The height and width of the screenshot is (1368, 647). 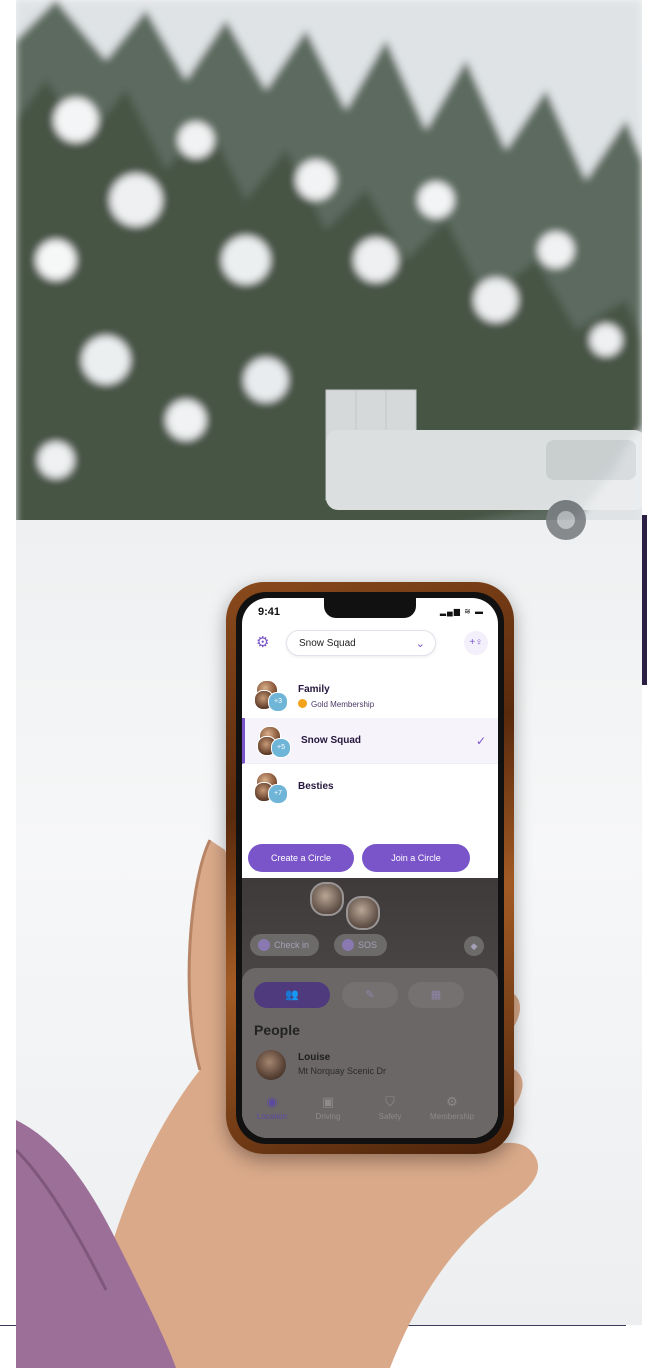 I want to click on tab-places: ✎, so click(x=370, y=995).